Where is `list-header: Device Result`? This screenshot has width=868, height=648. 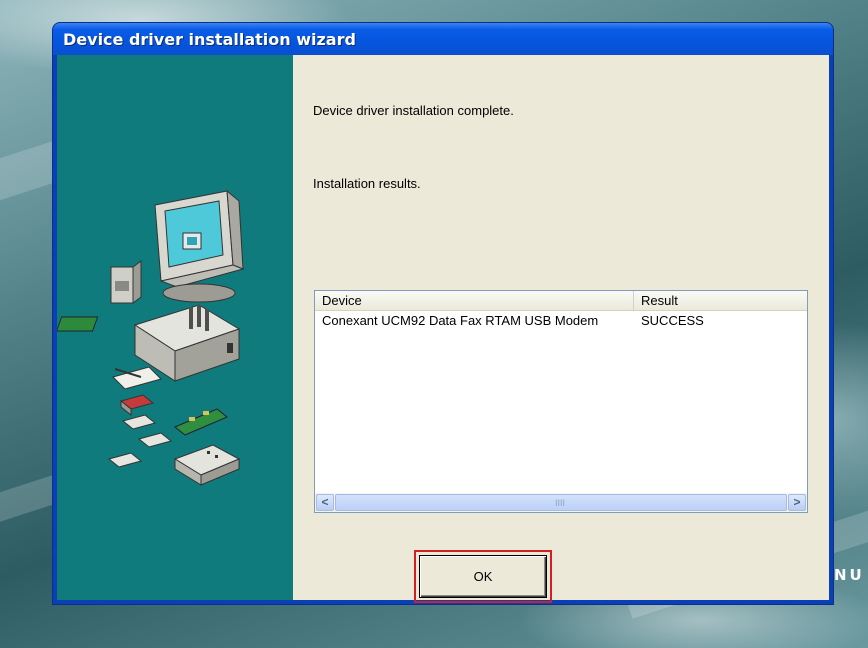
list-header: Device Result is located at coordinates (561, 301).